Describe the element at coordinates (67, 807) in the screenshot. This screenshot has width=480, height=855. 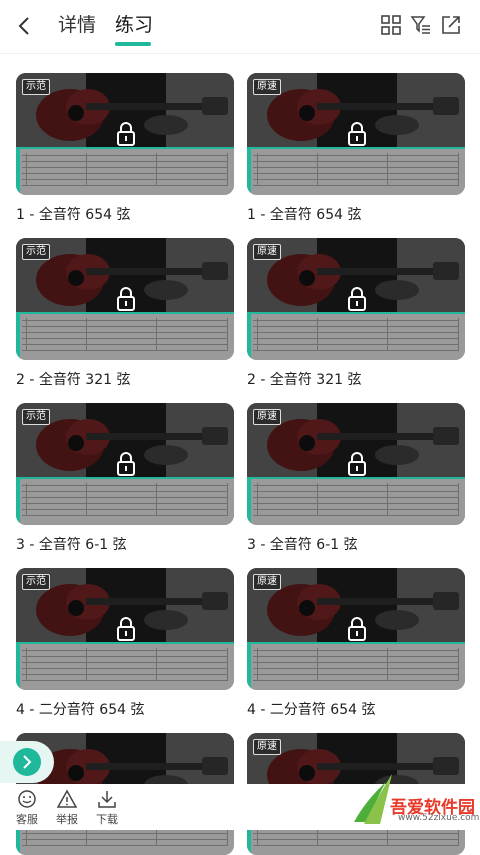
I see `report-button: 举报` at that location.